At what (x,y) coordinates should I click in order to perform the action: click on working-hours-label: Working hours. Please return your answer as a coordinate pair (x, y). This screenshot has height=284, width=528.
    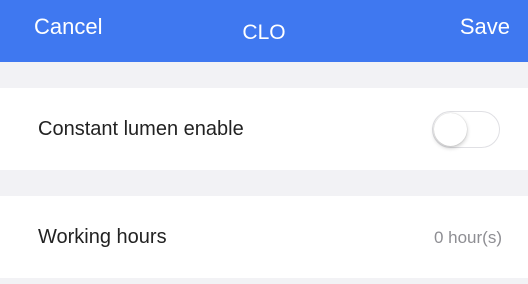
    Looking at the image, I should click on (102, 237).